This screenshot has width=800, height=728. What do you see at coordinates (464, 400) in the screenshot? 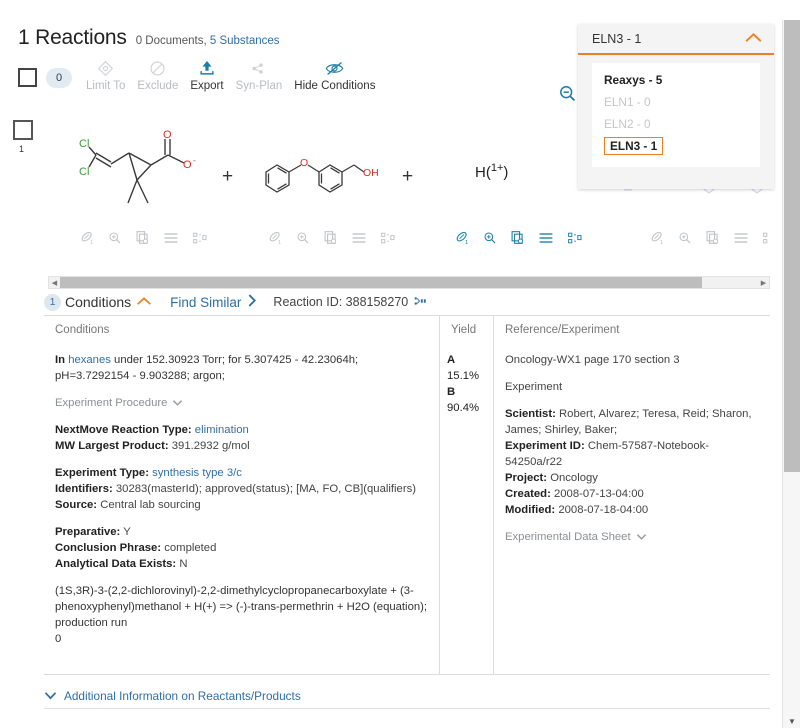
I see `yield-row: B 90.4%` at bounding box center [464, 400].